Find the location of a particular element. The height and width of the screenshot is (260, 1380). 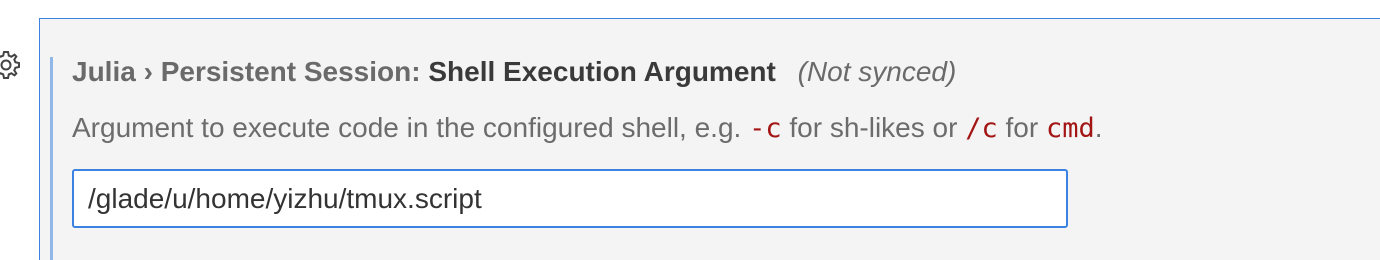

focus-indicator is located at coordinates (51, 158).